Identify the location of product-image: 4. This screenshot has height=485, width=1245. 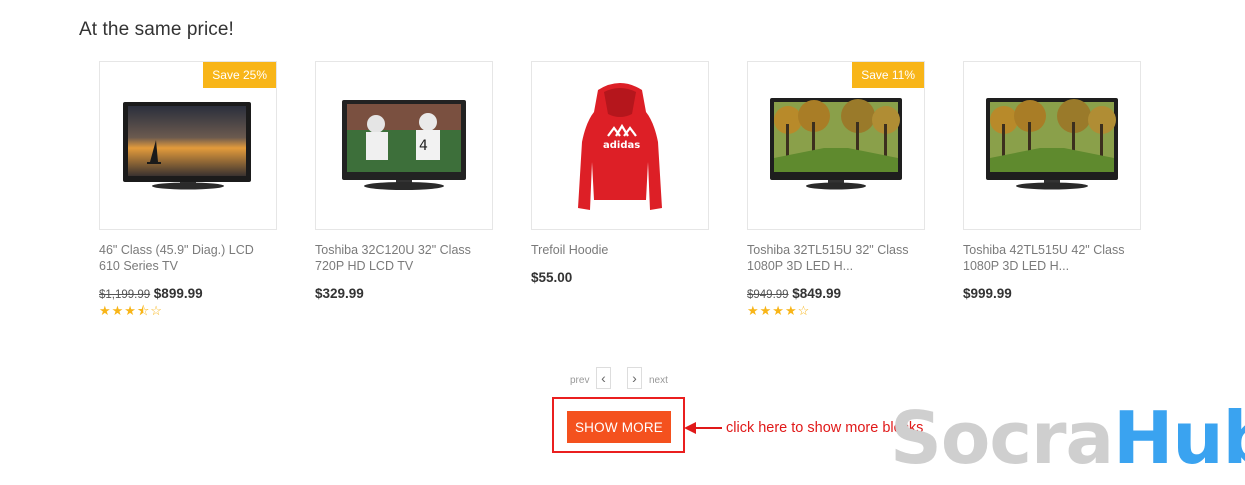
(404, 145).